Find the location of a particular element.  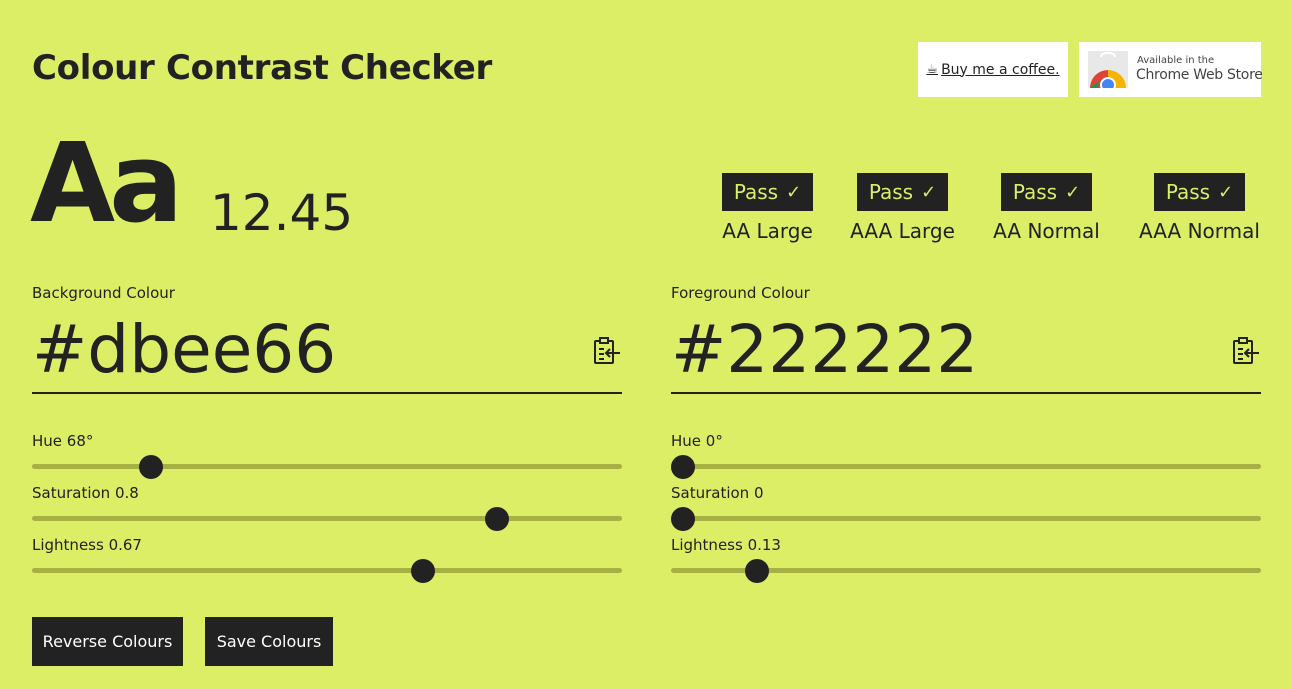

bg-lightness-label: Lightness 0.67 is located at coordinates (87, 545).